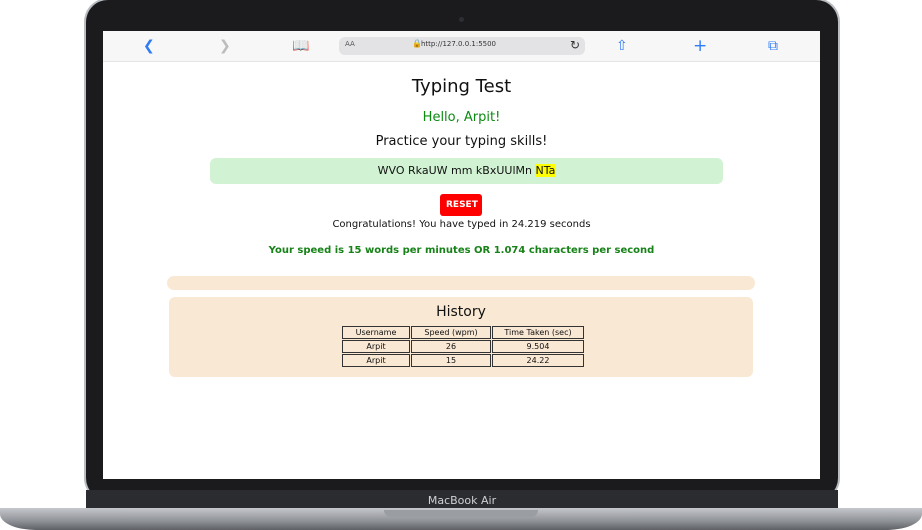  I want to click on sample-text: WVO RkaUW mm kBxUUlMn, so click(454, 170).